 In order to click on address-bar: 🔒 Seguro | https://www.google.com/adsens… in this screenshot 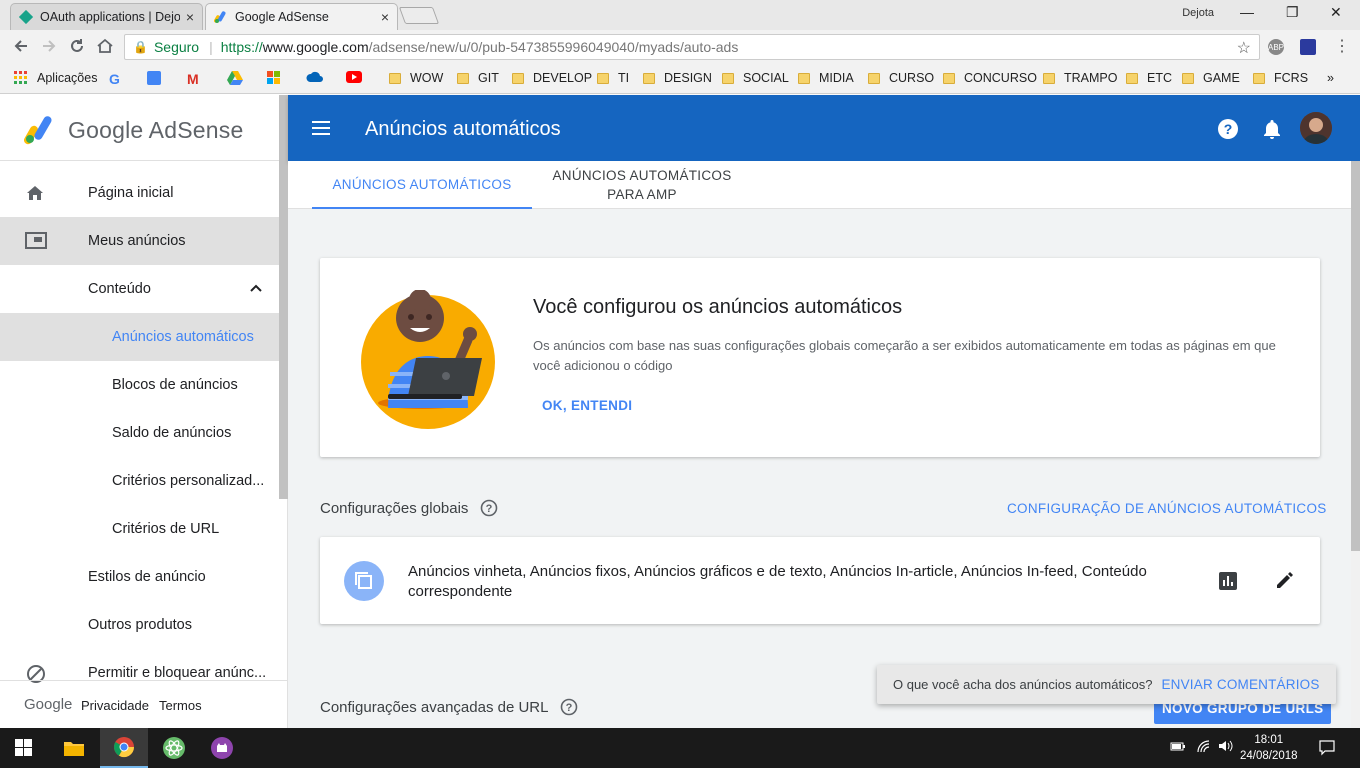, I will do `click(692, 47)`.